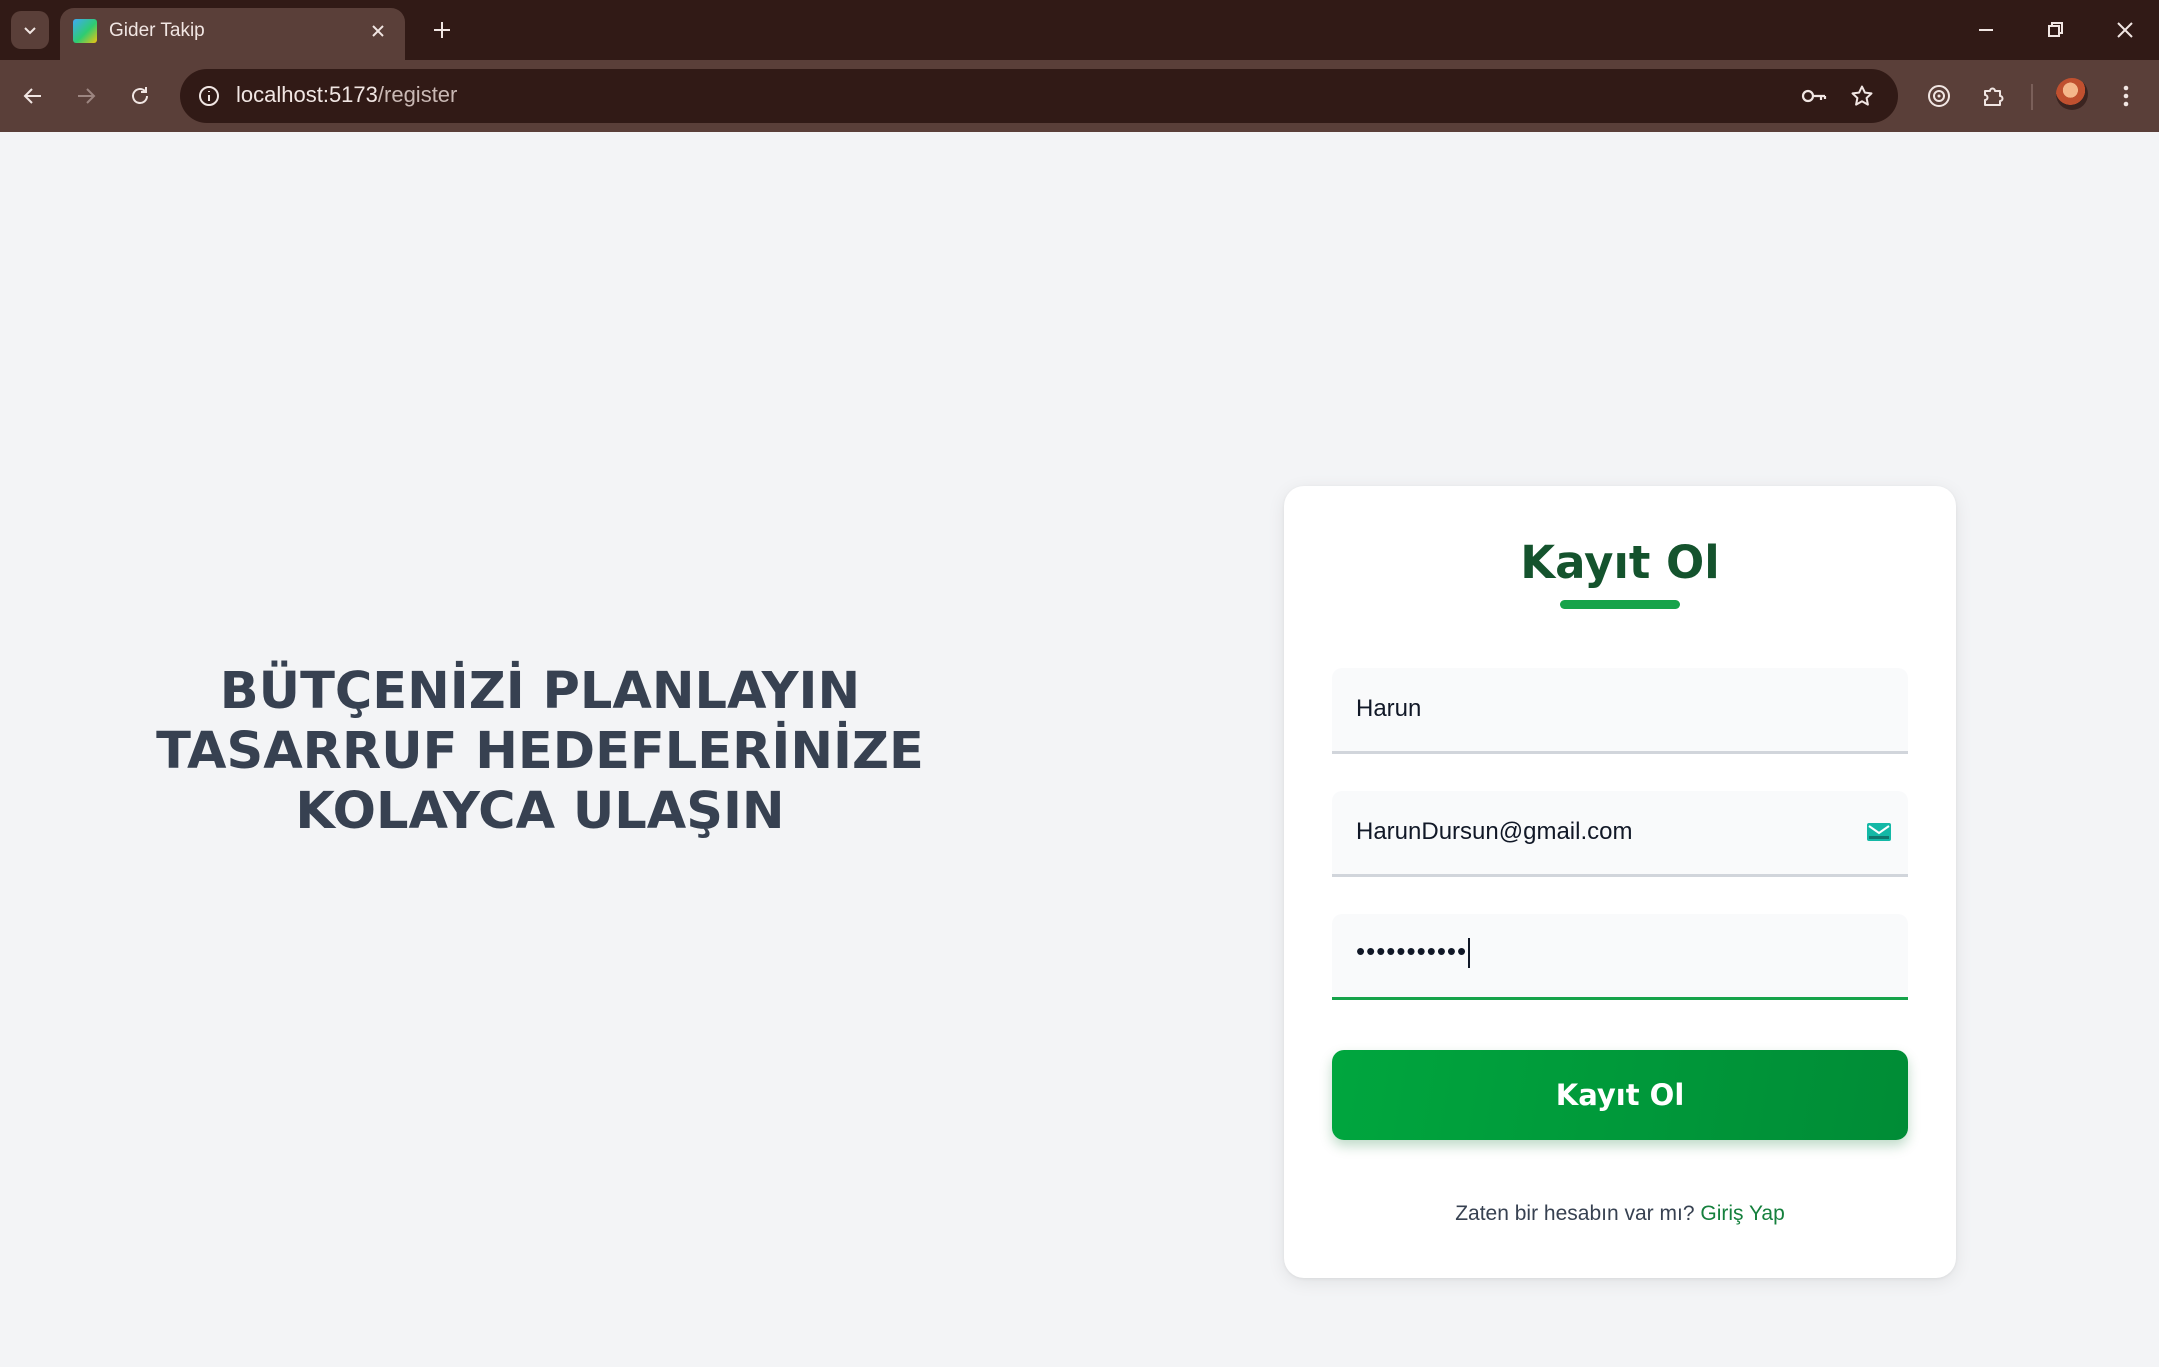 The width and height of the screenshot is (2159, 1367). I want to click on arrow-left-icon, so click(32, 96).